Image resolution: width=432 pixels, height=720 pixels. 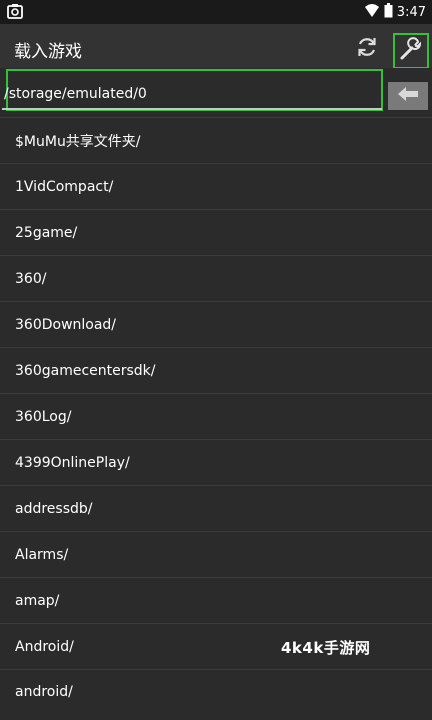 I want to click on path-row: /storage/emulated/0, so click(x=216, y=92).